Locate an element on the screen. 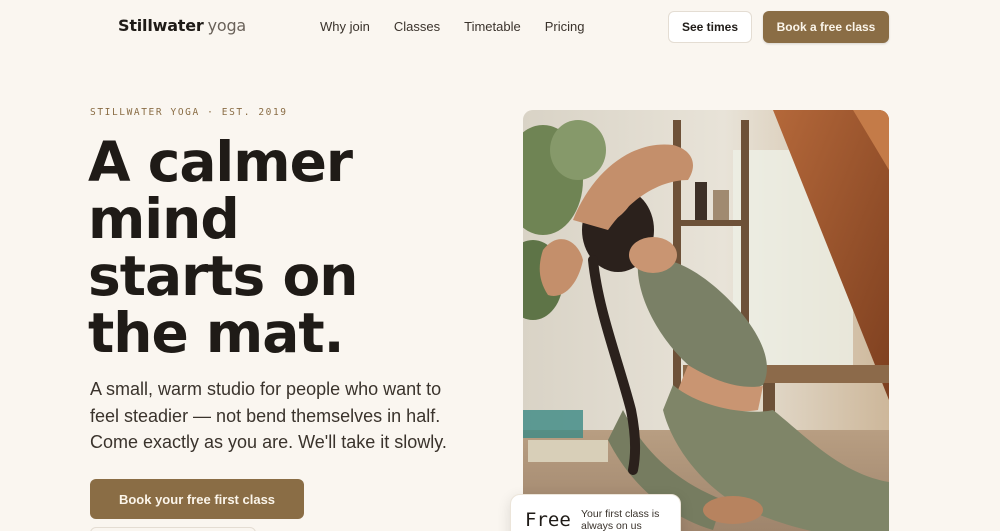  headline-line: A calmer is located at coordinates (220, 162).